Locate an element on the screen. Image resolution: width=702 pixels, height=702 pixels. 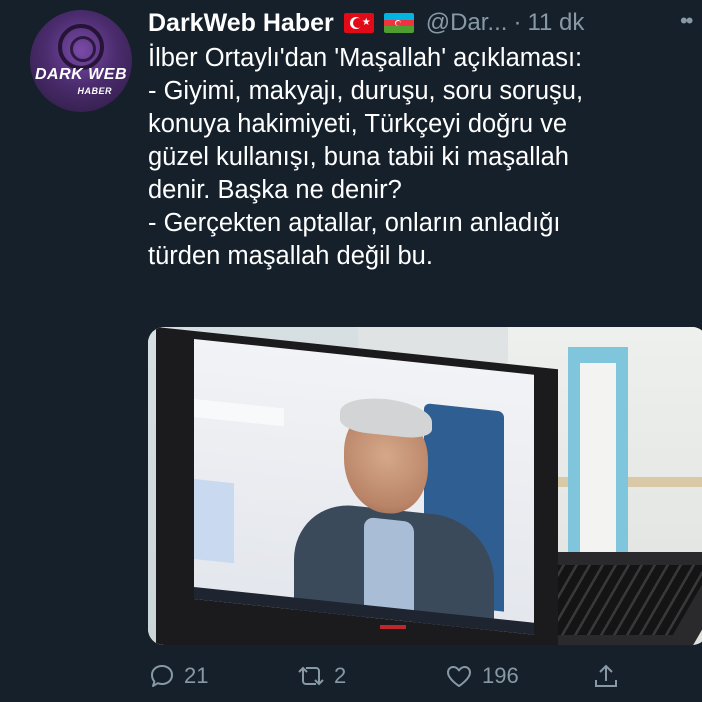
tweet-text-line: İlber Ortaylı'dan 'Maşallah' açıklaması: is located at coordinates (365, 58).